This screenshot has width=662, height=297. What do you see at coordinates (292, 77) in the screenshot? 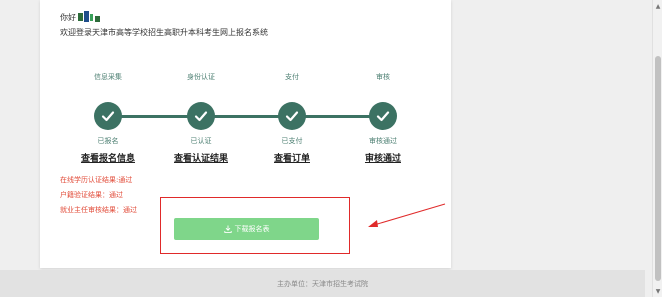
I see `step-label-pay: 支付` at bounding box center [292, 77].